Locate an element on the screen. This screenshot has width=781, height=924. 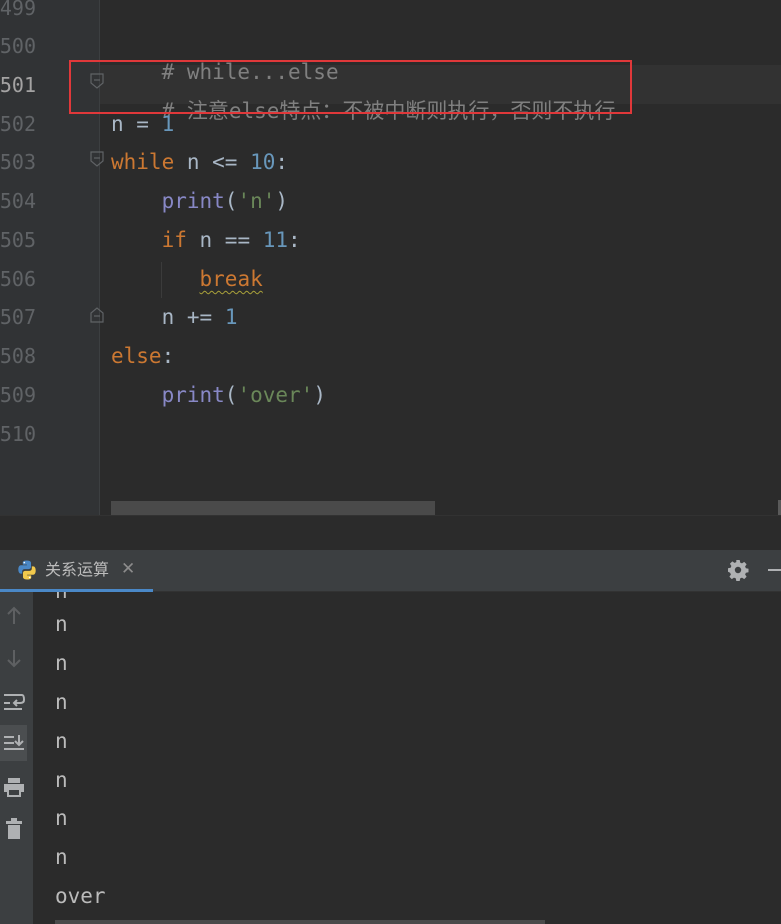
line-number: 507 is located at coordinates (18, 317).